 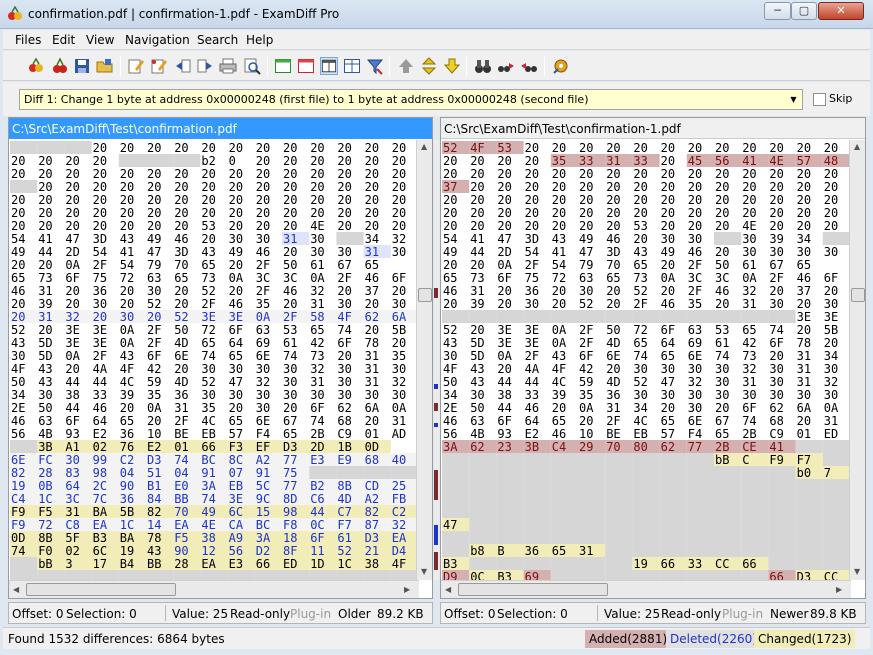 I want to click on hex-byte: 44, so click(x=504, y=382).